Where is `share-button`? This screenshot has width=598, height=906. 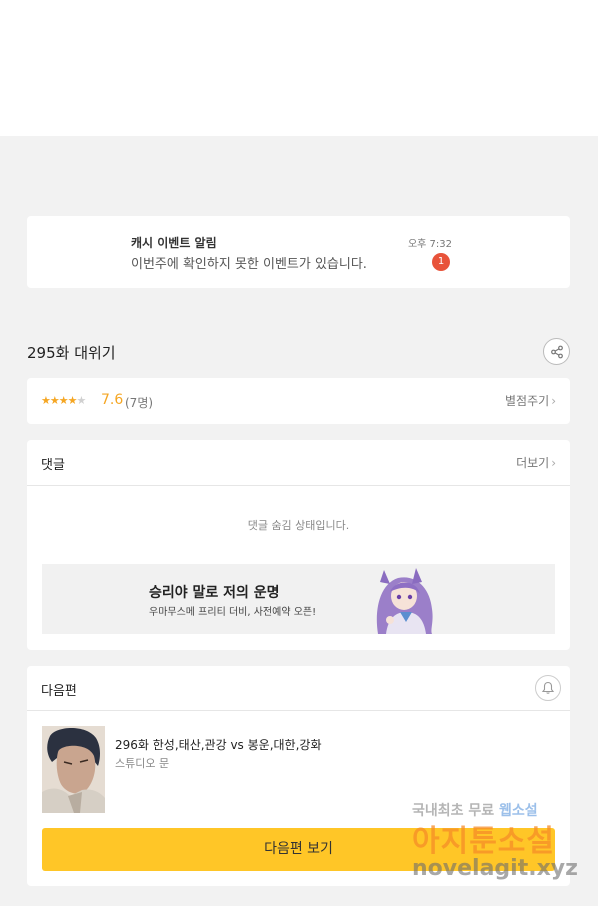 share-button is located at coordinates (556, 351).